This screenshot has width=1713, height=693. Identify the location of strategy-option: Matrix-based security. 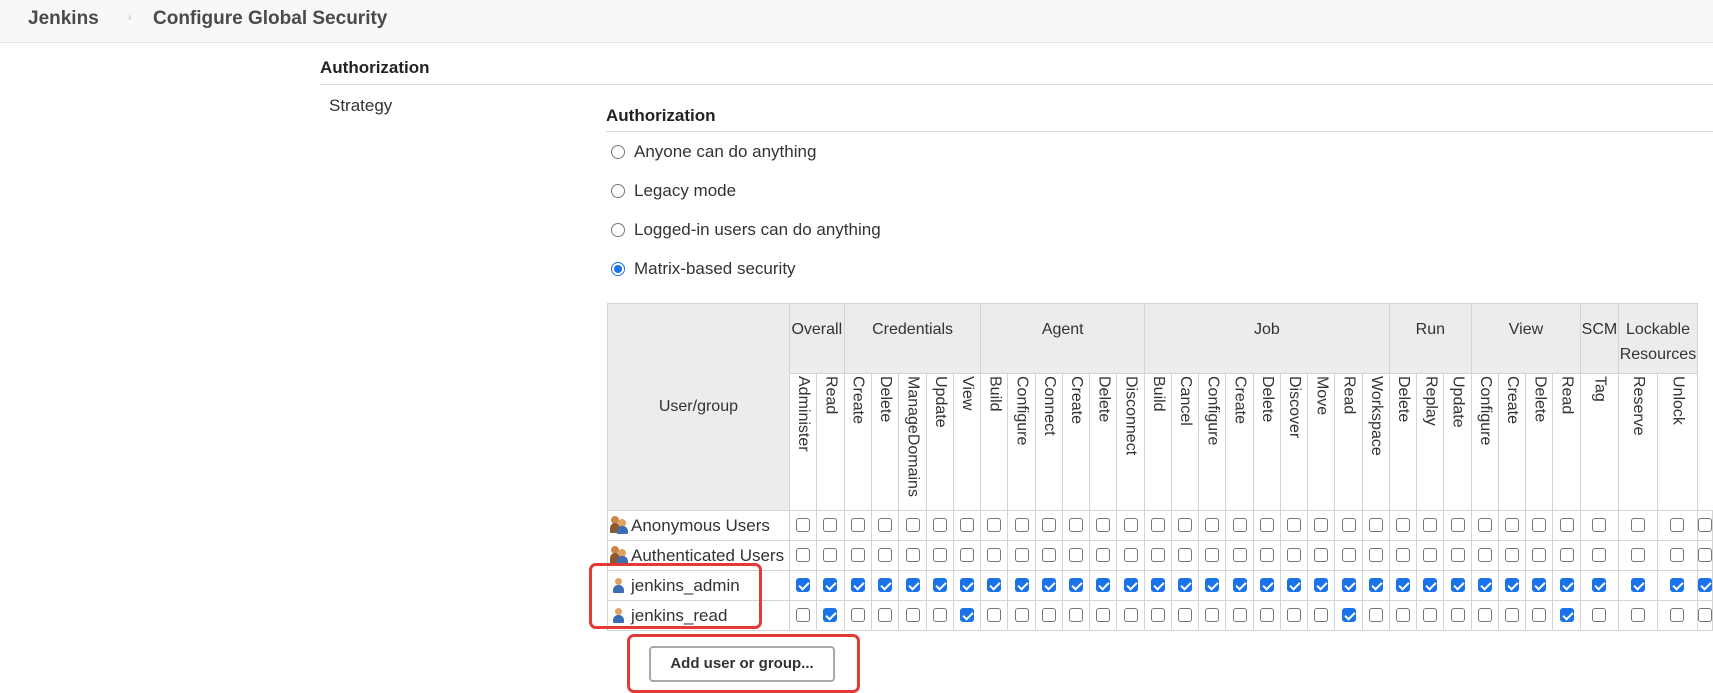
(703, 269).